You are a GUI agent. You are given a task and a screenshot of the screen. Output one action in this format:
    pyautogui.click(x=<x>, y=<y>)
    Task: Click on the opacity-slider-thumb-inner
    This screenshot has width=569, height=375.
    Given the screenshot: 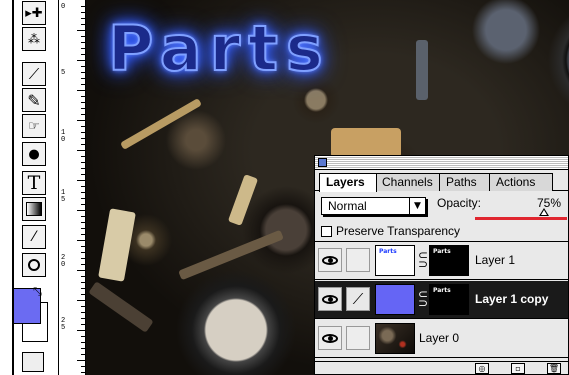 What is the action you would take?
    pyautogui.click(x=544, y=212)
    